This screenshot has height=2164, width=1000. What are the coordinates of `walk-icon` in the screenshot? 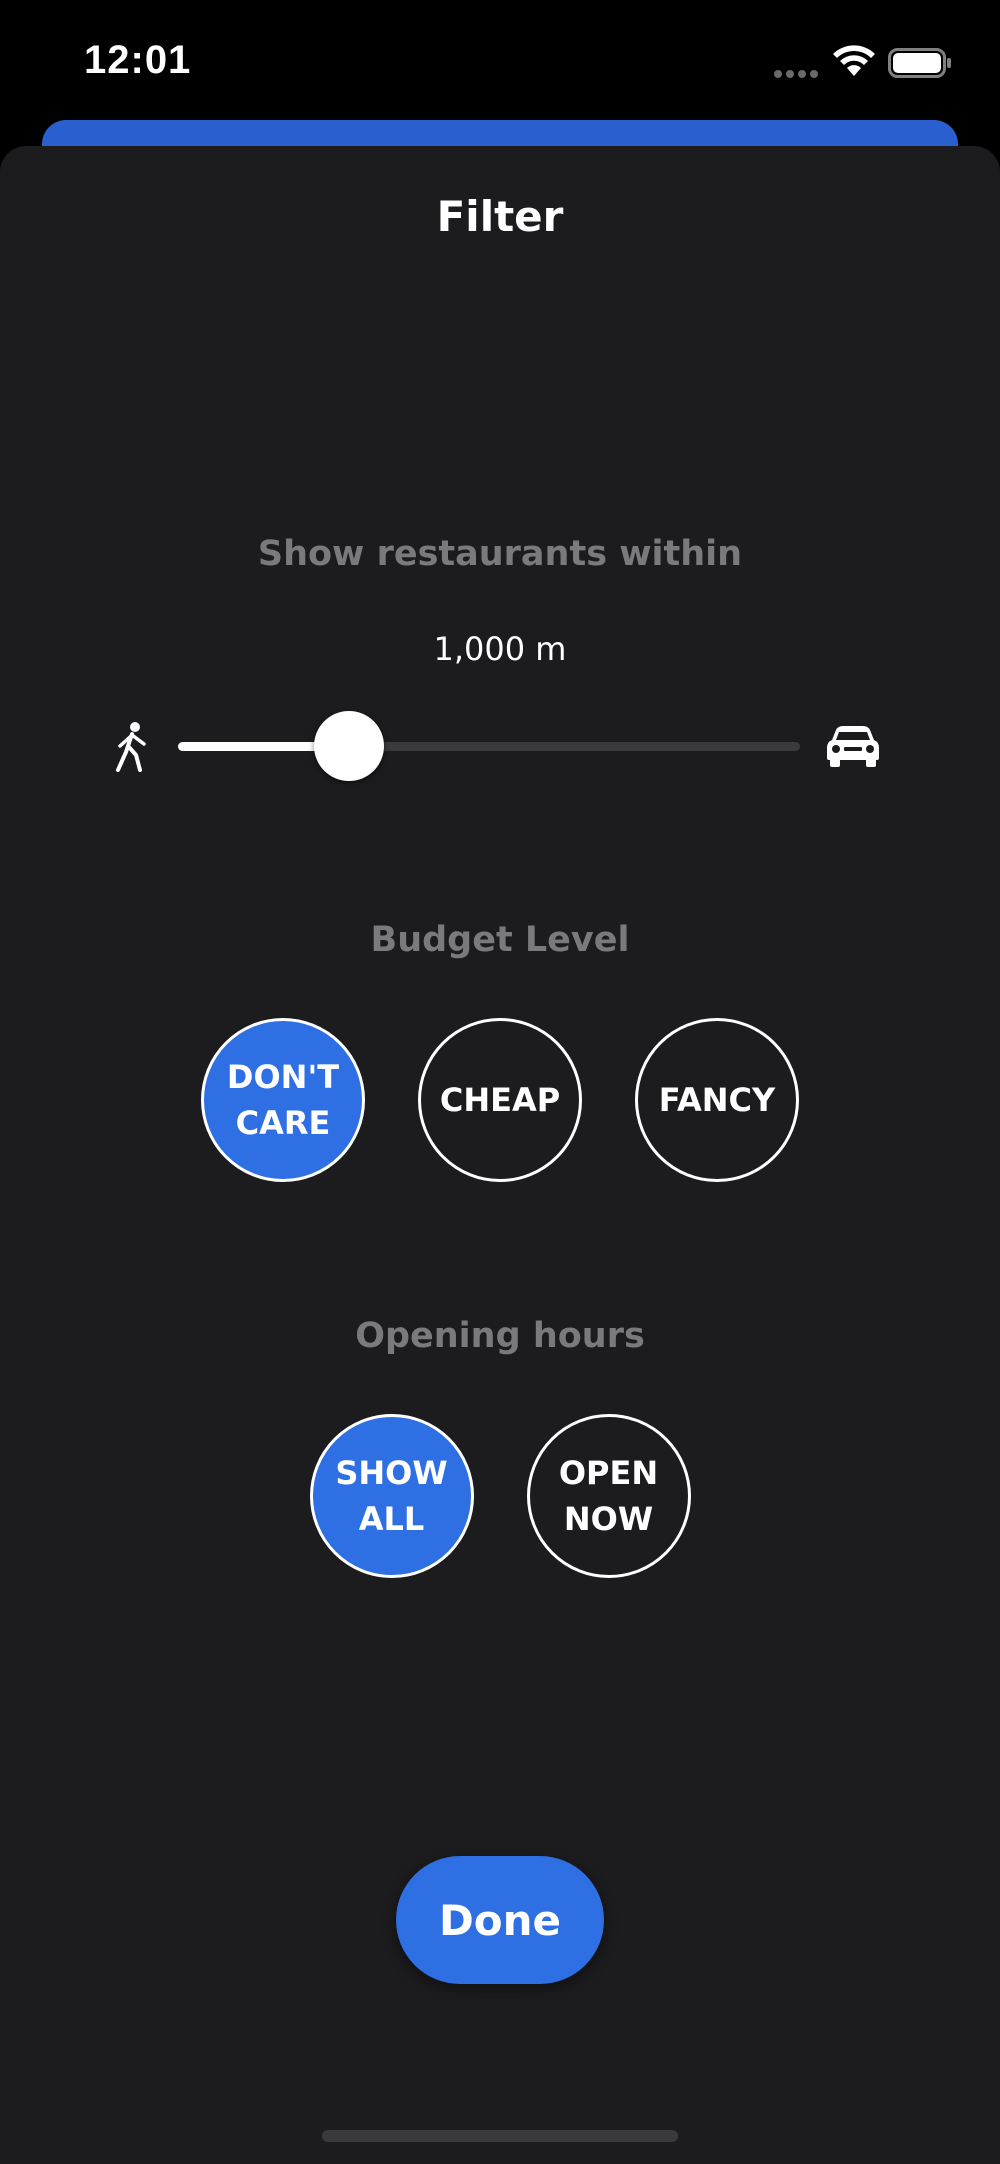 It's located at (131, 747).